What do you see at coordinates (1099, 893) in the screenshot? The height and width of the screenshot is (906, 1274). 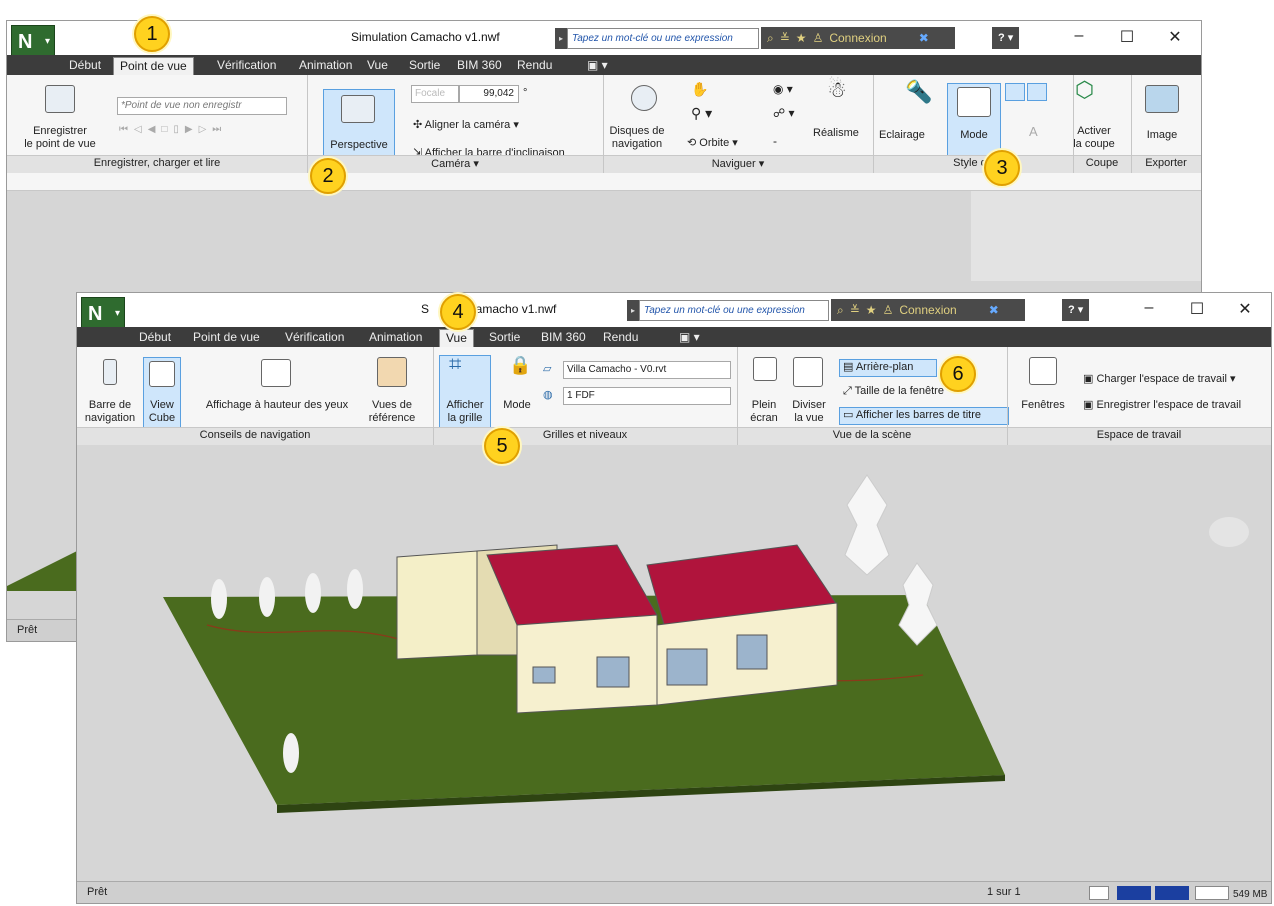 I see `sheet-browser-icon` at bounding box center [1099, 893].